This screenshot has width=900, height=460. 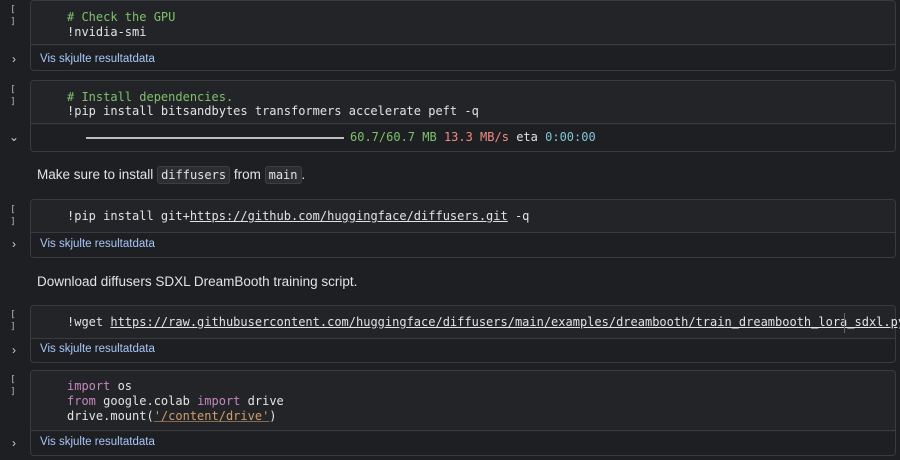 I want to click on code-token: # Install dependencies., so click(x=150, y=97).